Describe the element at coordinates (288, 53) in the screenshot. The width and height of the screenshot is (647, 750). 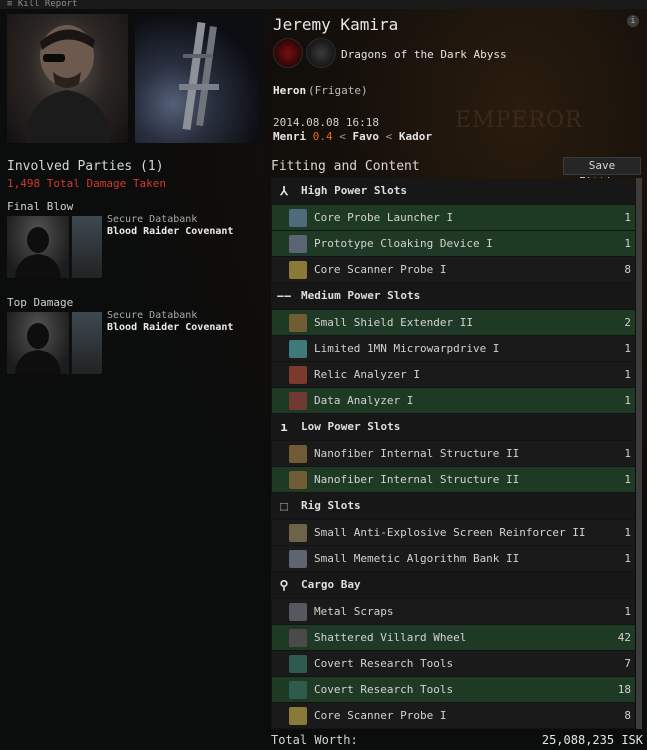
I see `corporation-logo-icon` at that location.